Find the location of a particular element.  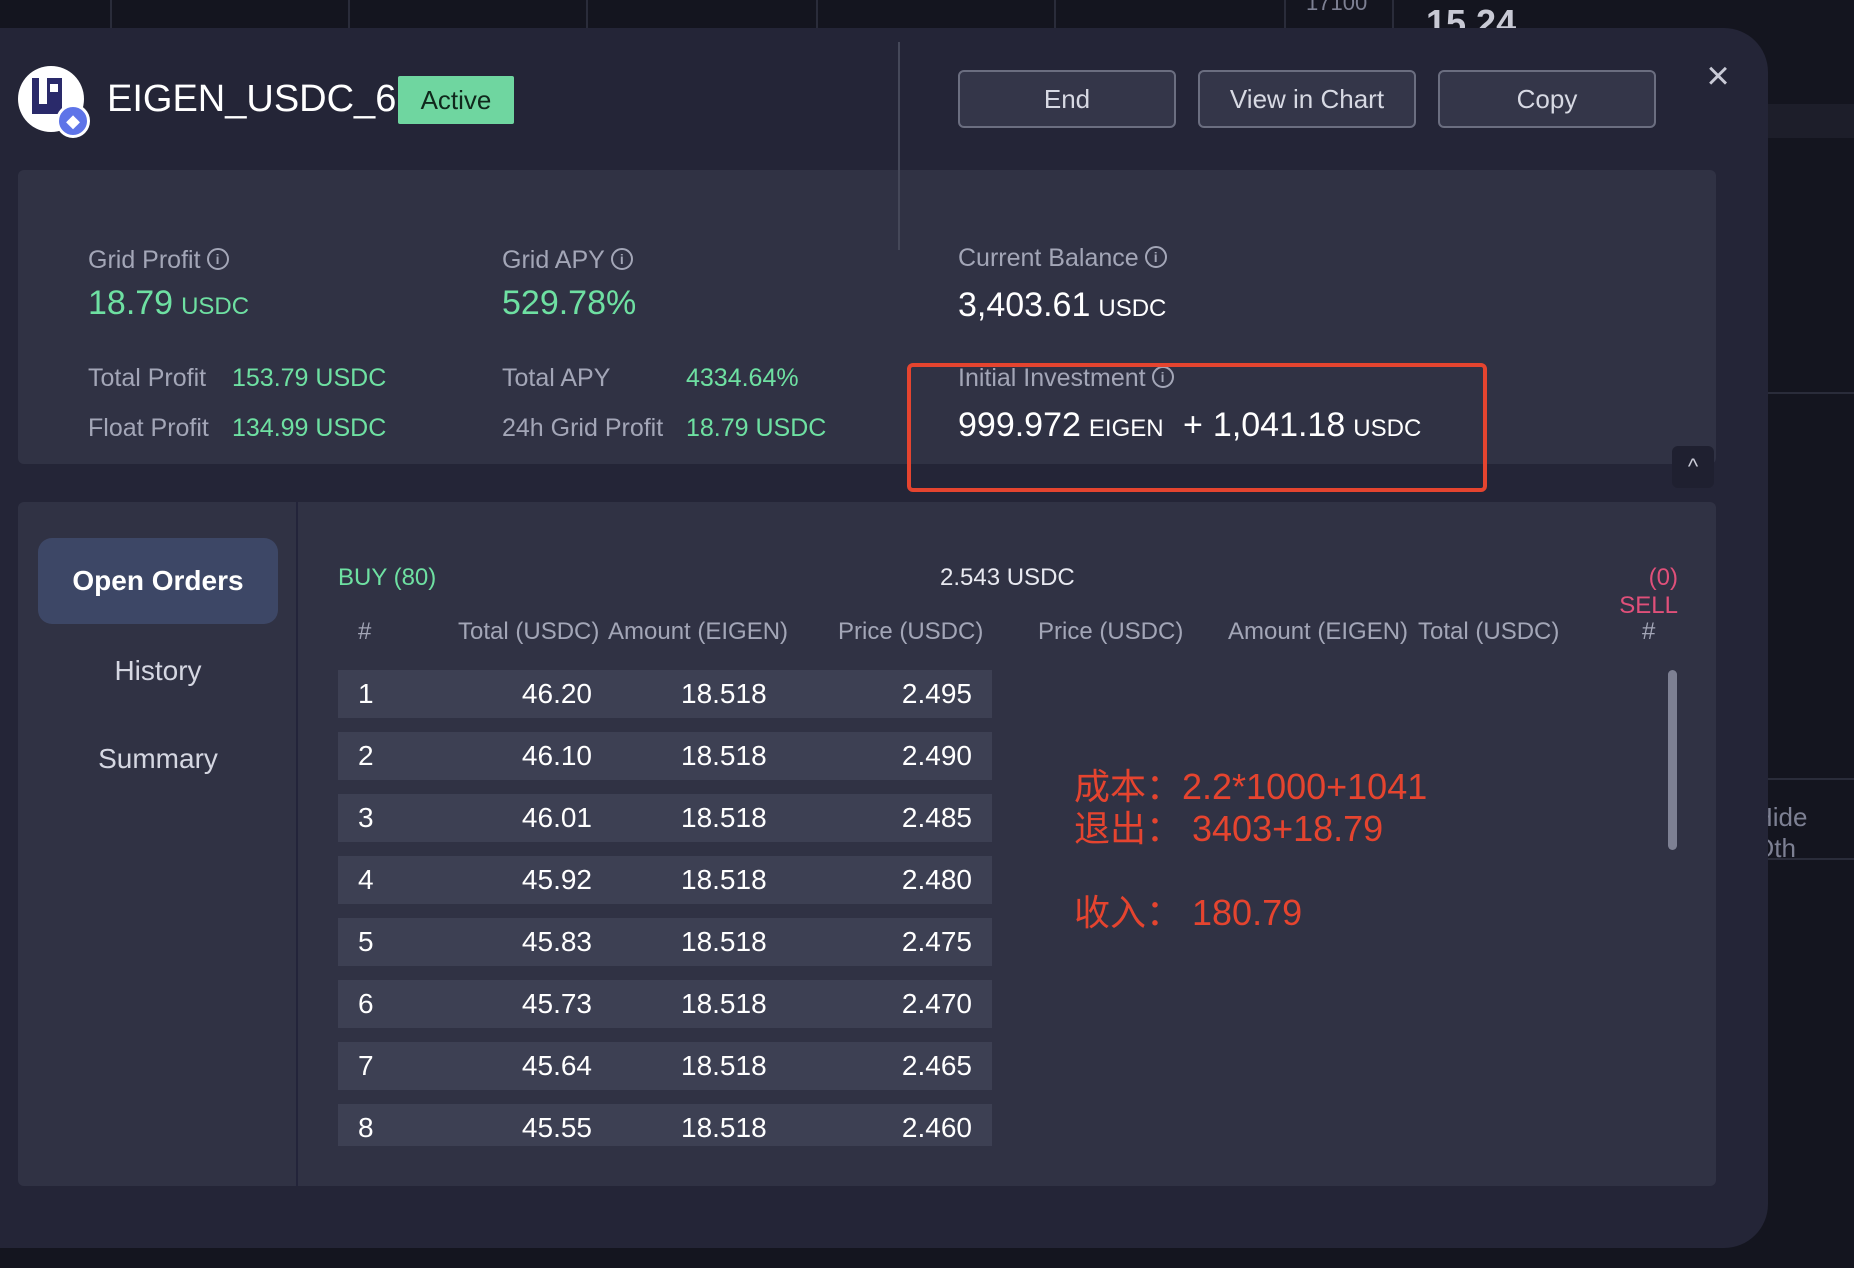

tab-history: History is located at coordinates (158, 671).